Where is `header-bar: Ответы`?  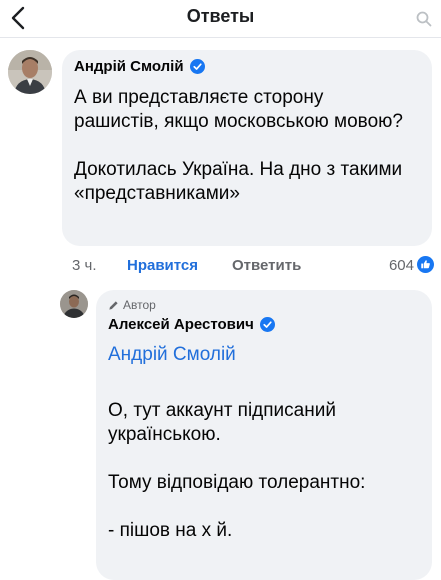
header-bar: Ответы is located at coordinates (220, 18).